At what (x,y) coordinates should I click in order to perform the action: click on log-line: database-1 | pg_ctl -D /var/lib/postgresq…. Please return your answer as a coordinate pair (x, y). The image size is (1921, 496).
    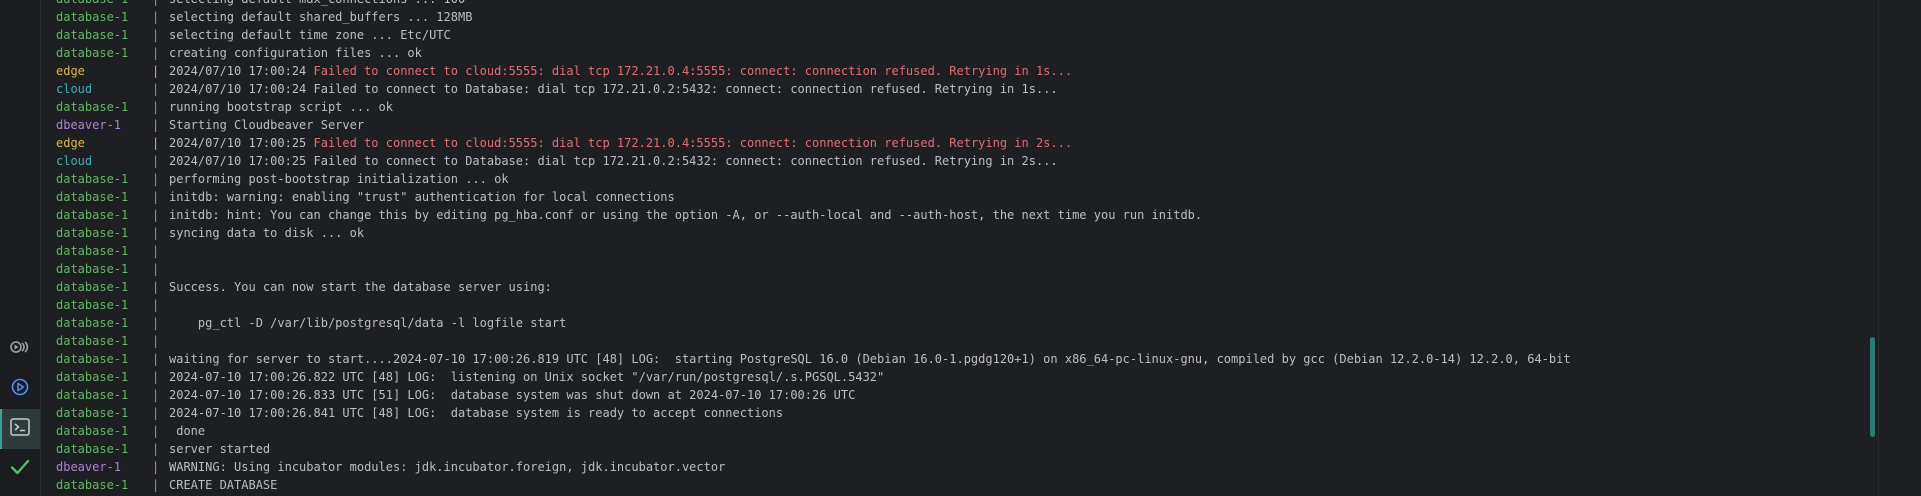
    Looking at the image, I should click on (973, 323).